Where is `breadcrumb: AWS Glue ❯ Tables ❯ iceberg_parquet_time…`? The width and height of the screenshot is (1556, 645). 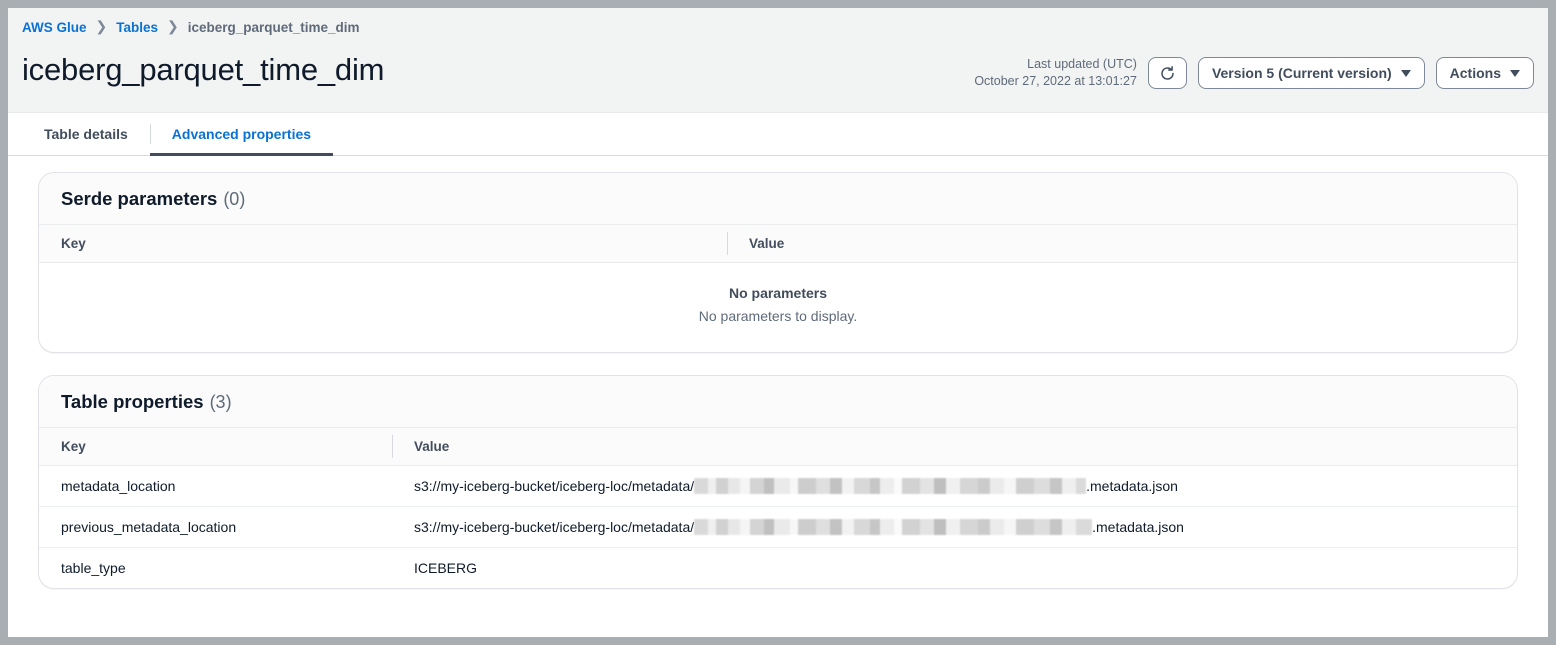
breadcrumb: AWS Glue ❯ Tables ❯ iceberg_parquet_time… is located at coordinates (778, 27).